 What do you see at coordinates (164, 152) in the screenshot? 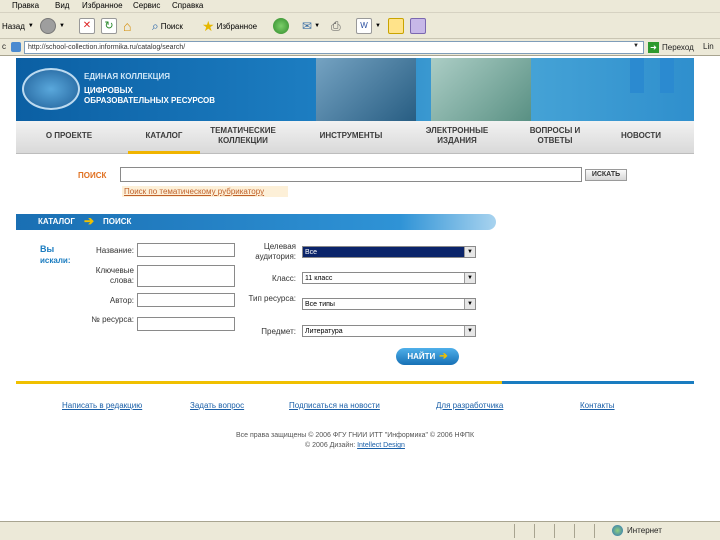
I see `nav-active-indicator` at bounding box center [164, 152].